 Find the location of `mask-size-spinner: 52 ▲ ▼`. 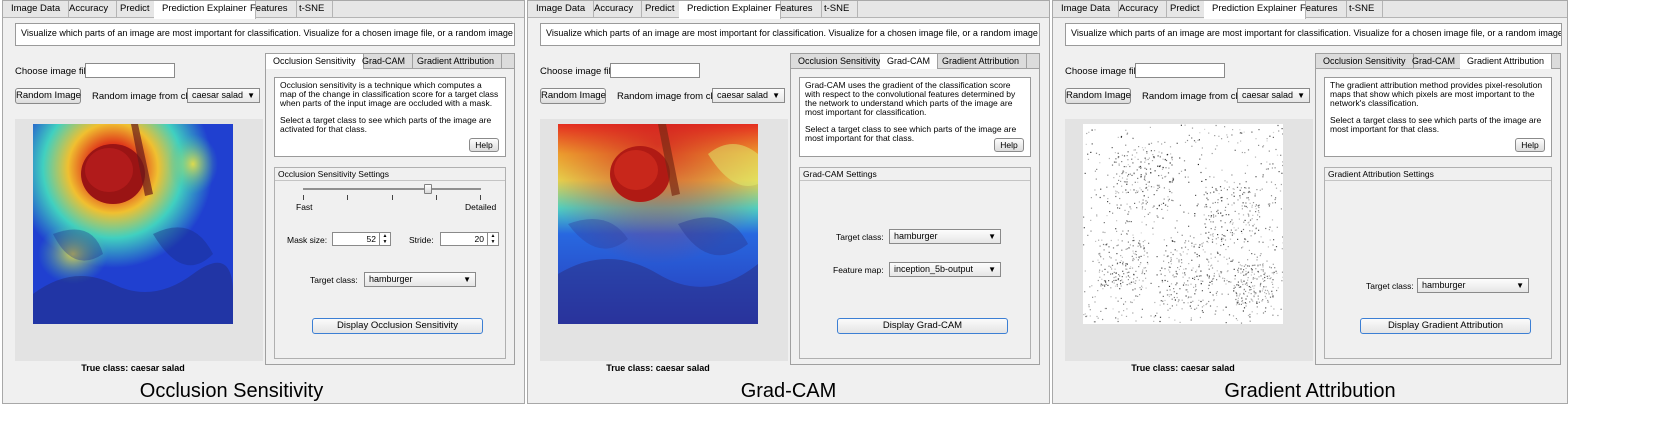

mask-size-spinner: 52 ▲ ▼ is located at coordinates (361, 239).